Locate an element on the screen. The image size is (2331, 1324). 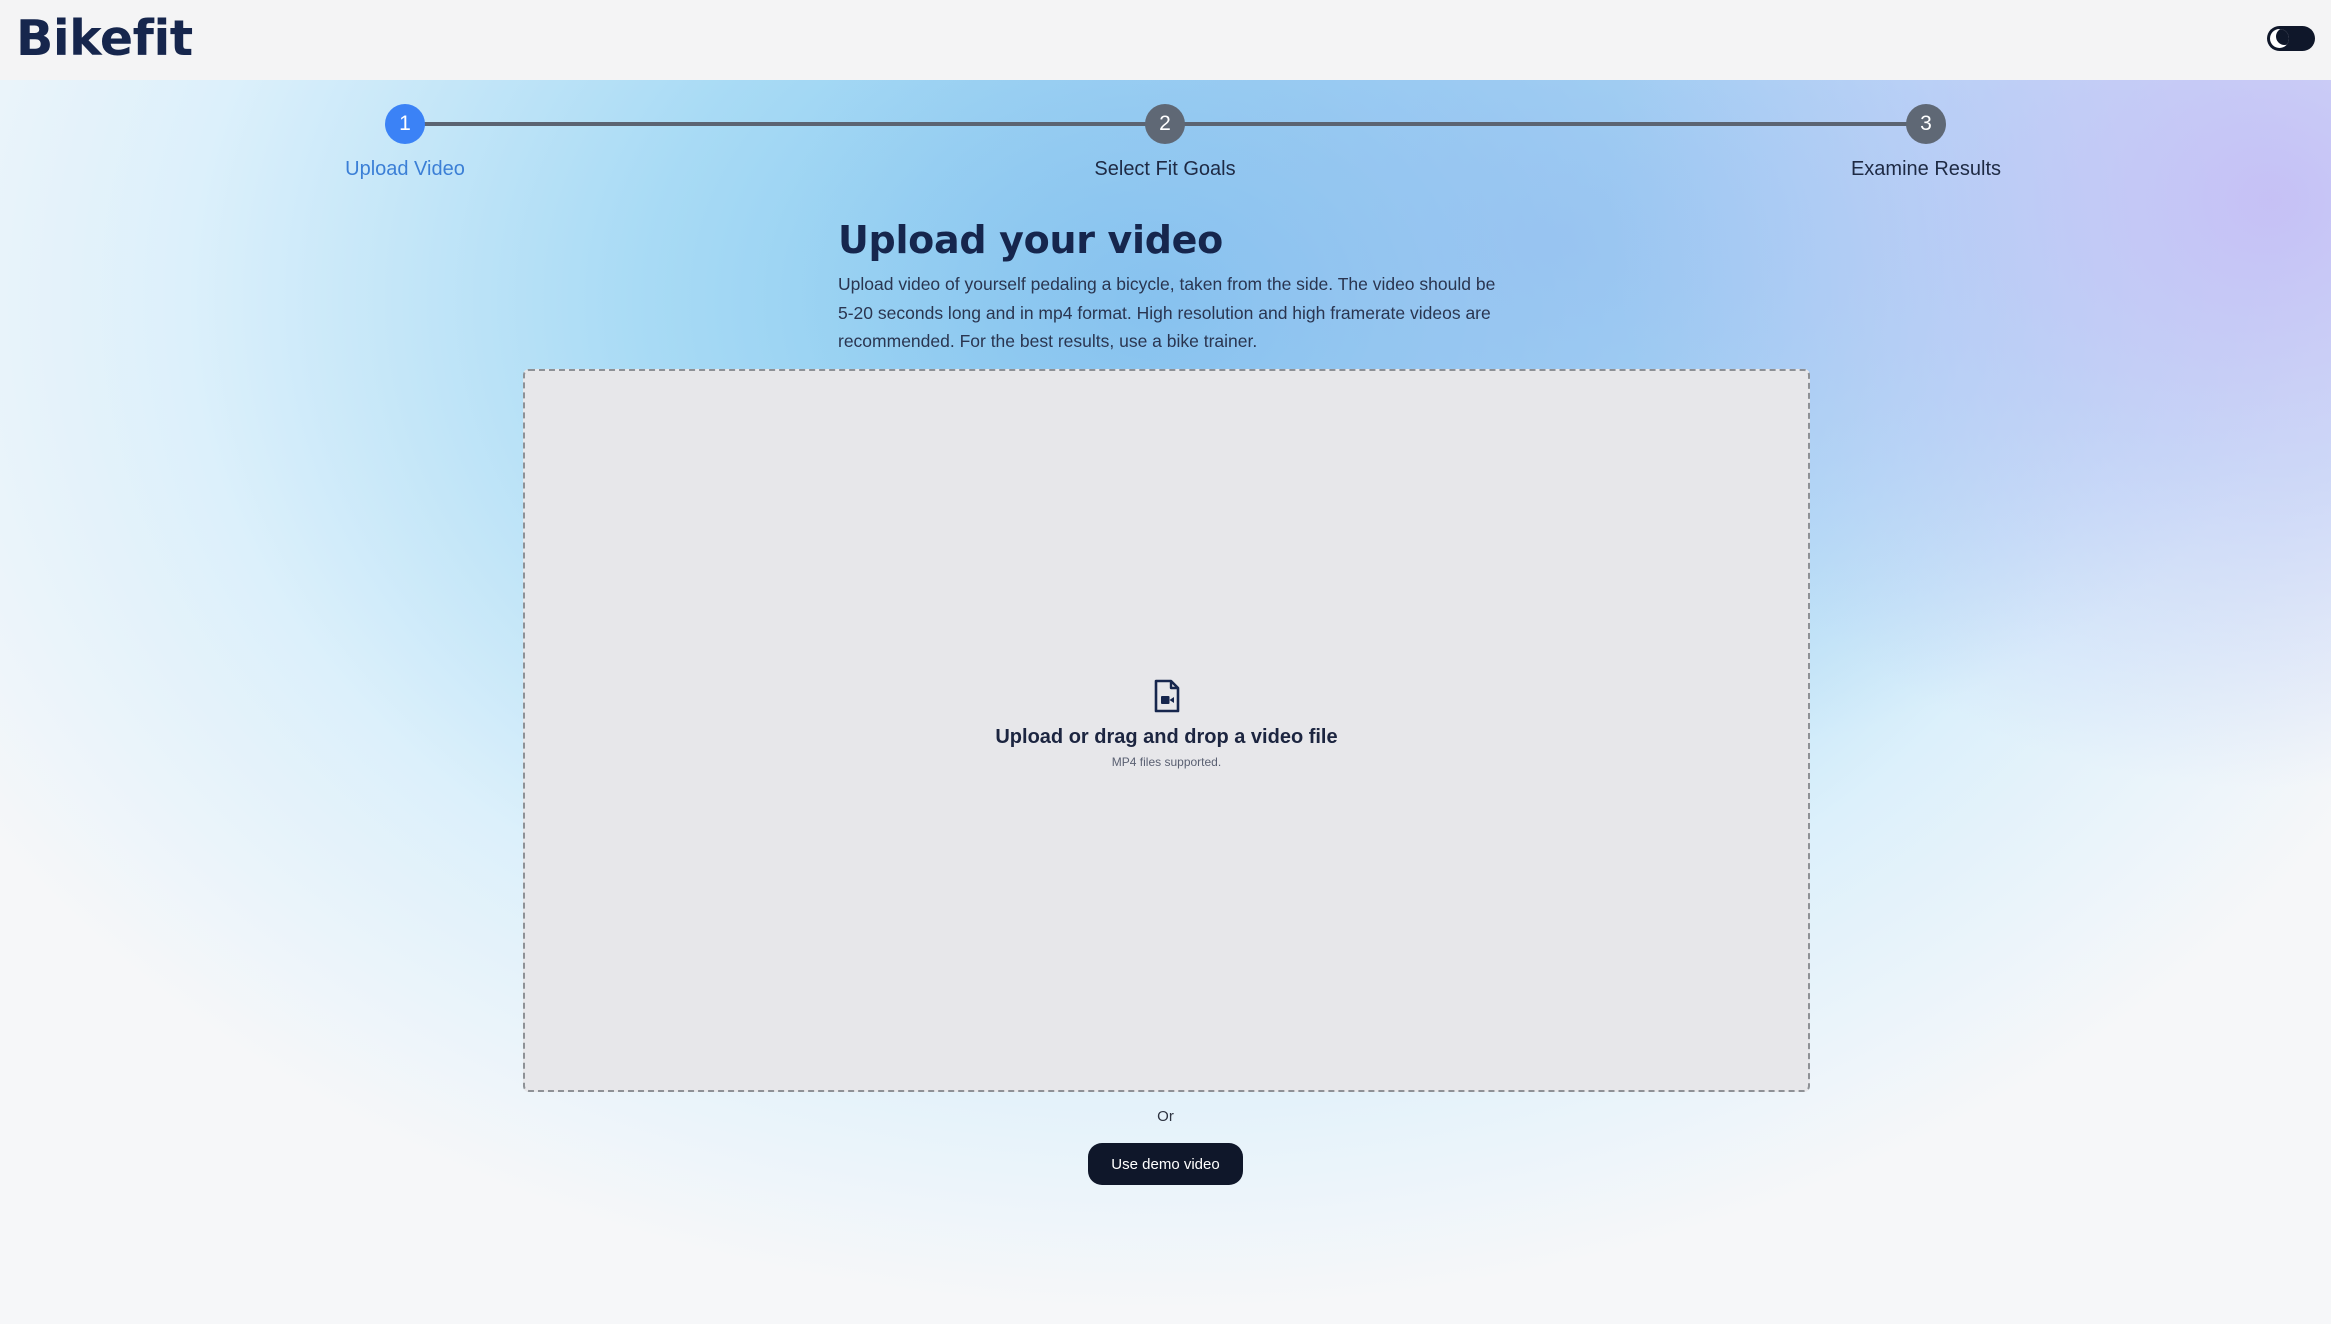
use-demo-video-button: Use demo video is located at coordinates (1165, 1164).